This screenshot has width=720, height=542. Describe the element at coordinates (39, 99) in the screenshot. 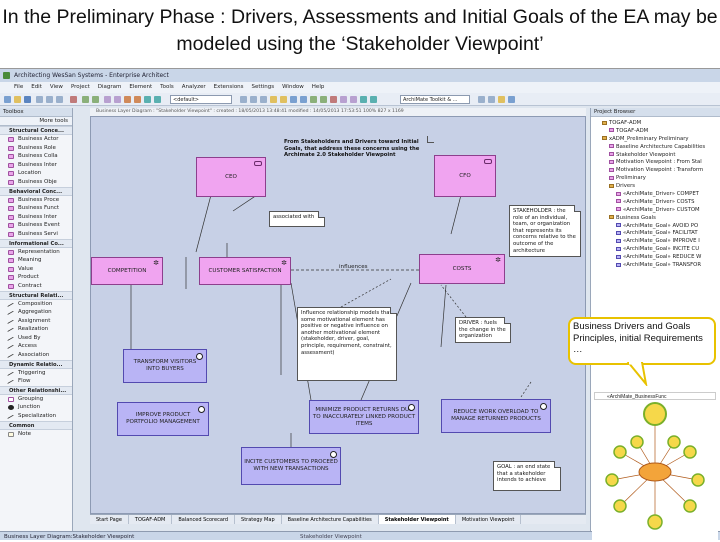

I see `cut-icon` at that location.